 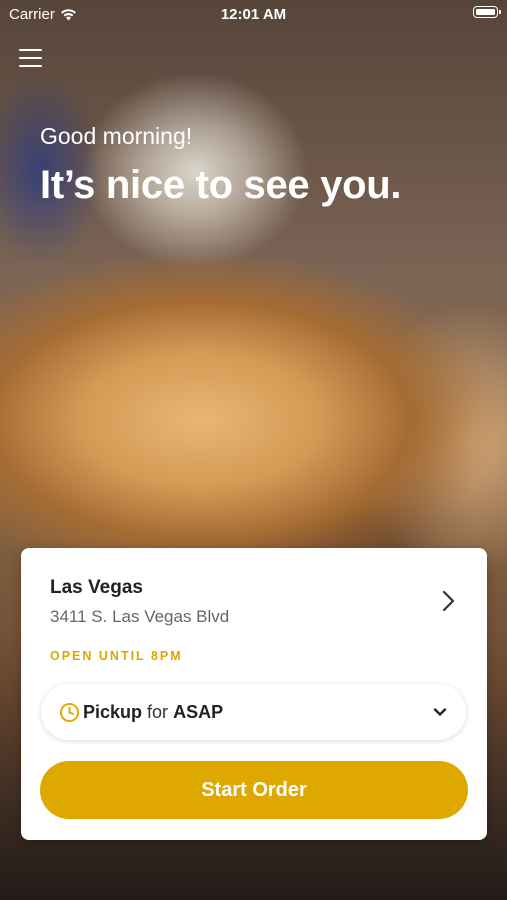 What do you see at coordinates (221, 185) in the screenshot?
I see `welcome-headline: It’s nice to see you.` at bounding box center [221, 185].